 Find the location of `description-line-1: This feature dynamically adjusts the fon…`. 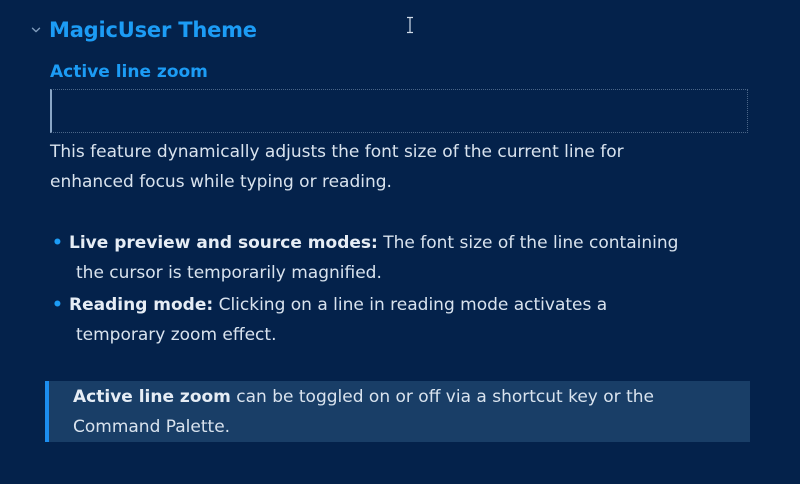

description-line-1: This feature dynamically adjusts the fon… is located at coordinates (337, 152).